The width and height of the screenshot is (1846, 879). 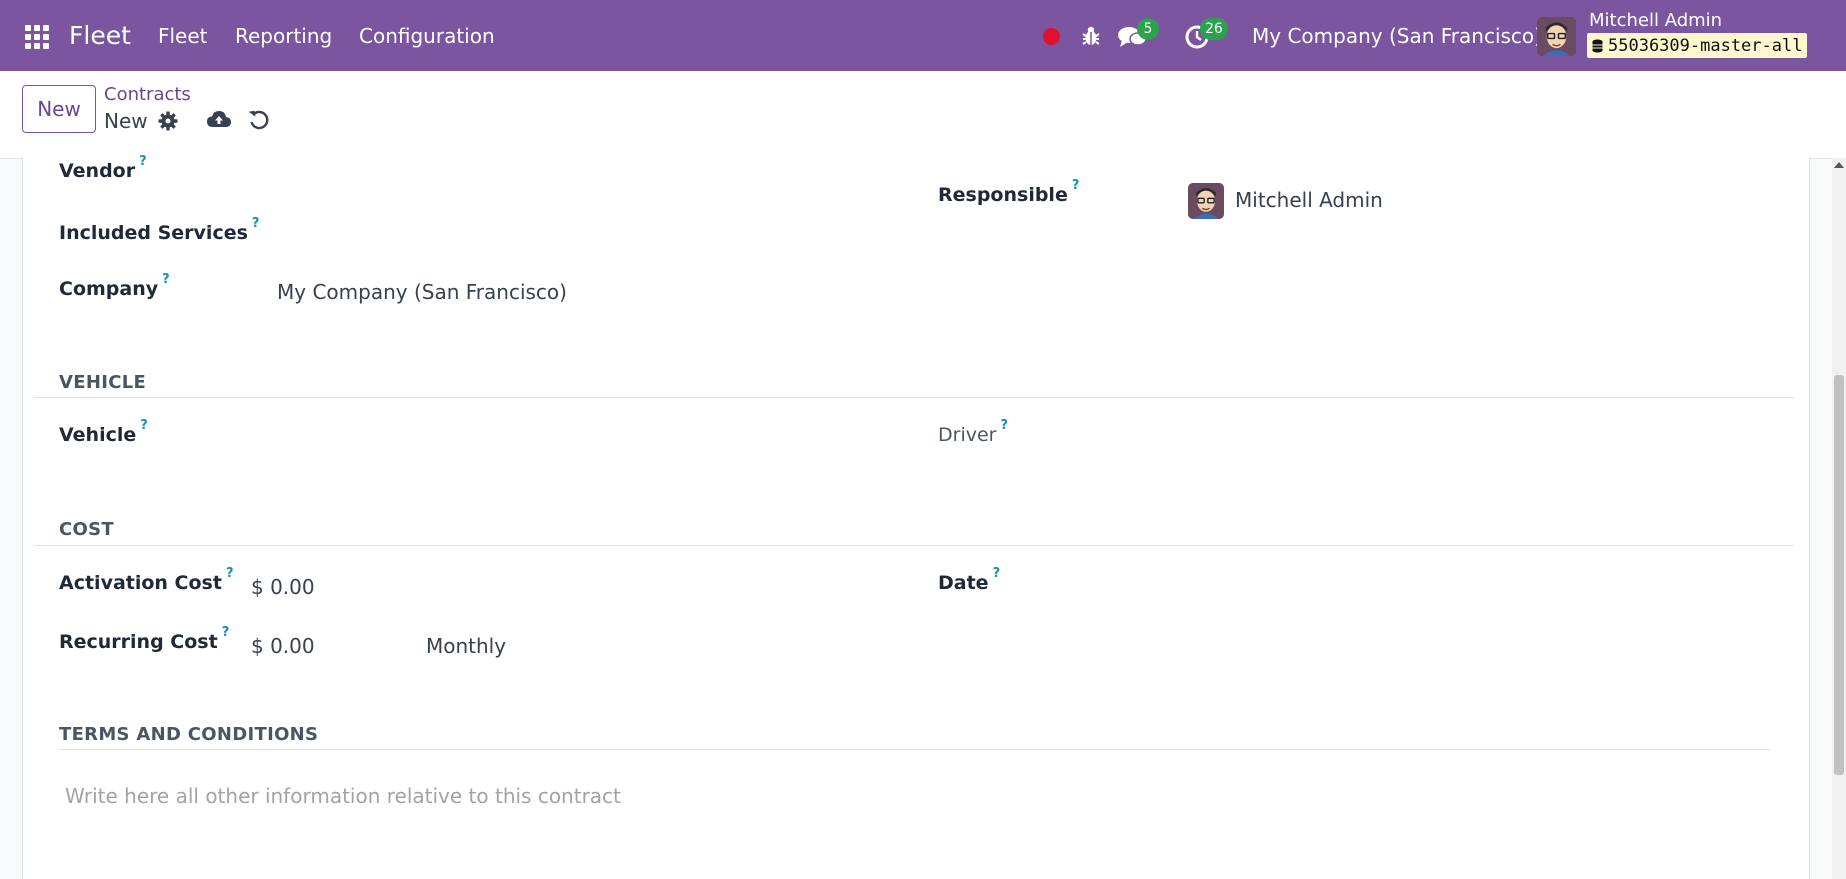 I want to click on responsible-label: Responsible?, so click(x=1009, y=192).